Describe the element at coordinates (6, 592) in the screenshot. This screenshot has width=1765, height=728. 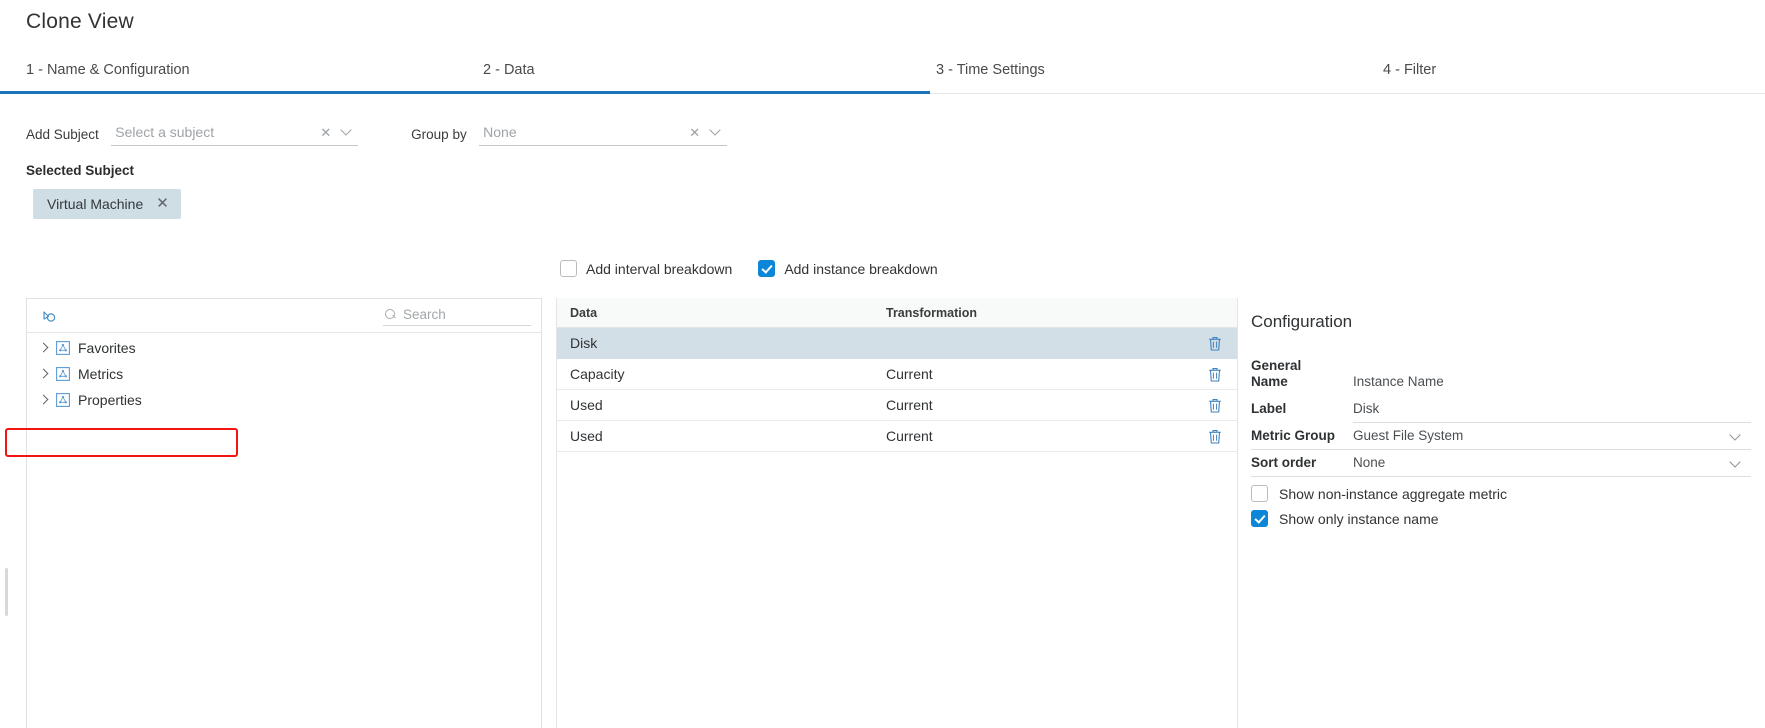
I see `panel-resize-handle` at that location.